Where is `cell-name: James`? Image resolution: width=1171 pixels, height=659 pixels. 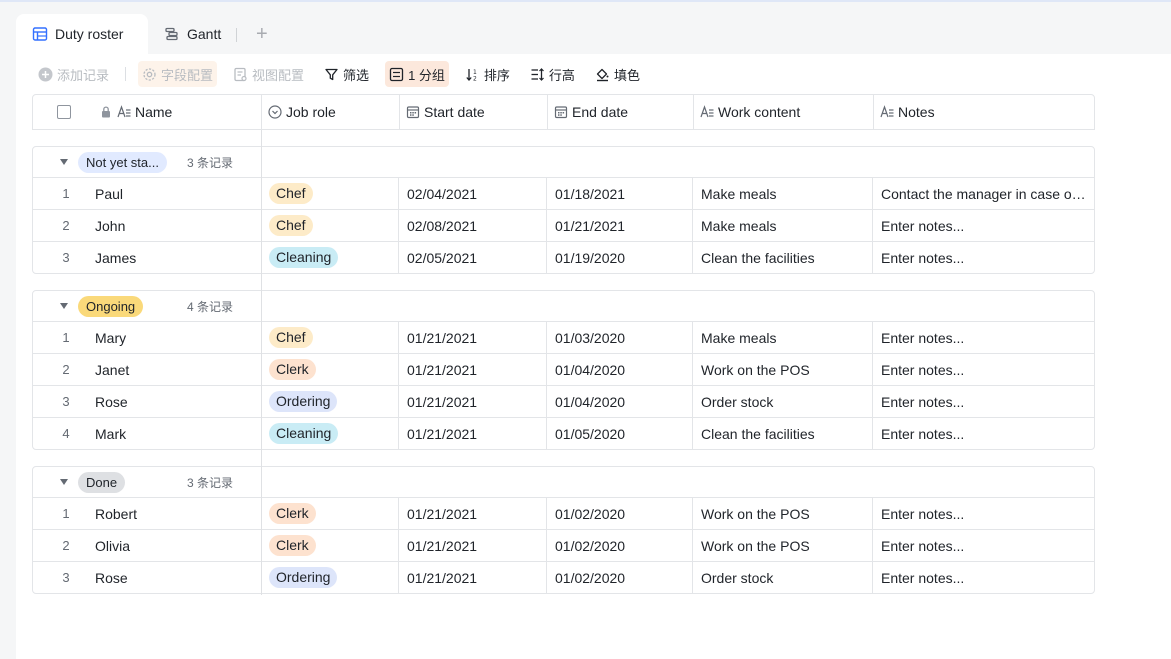 cell-name: James is located at coordinates (172, 257).